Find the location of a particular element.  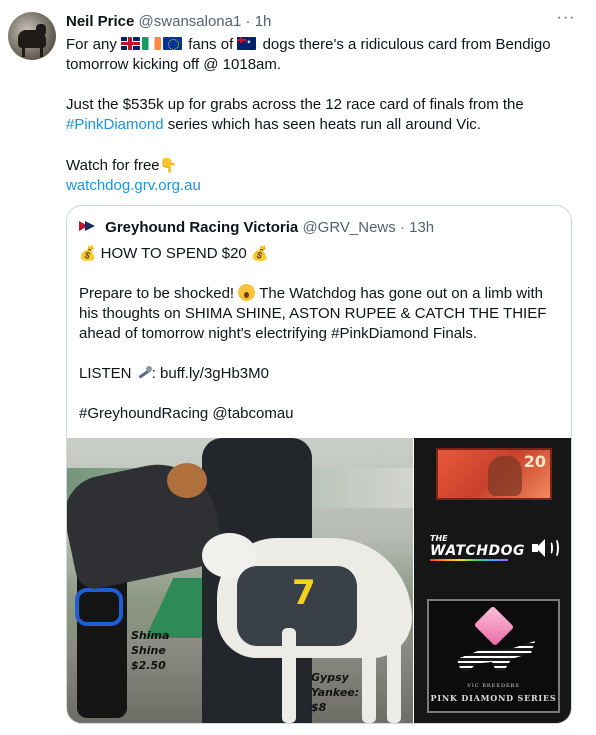

caption-line: $8 is located at coordinates (319, 707).